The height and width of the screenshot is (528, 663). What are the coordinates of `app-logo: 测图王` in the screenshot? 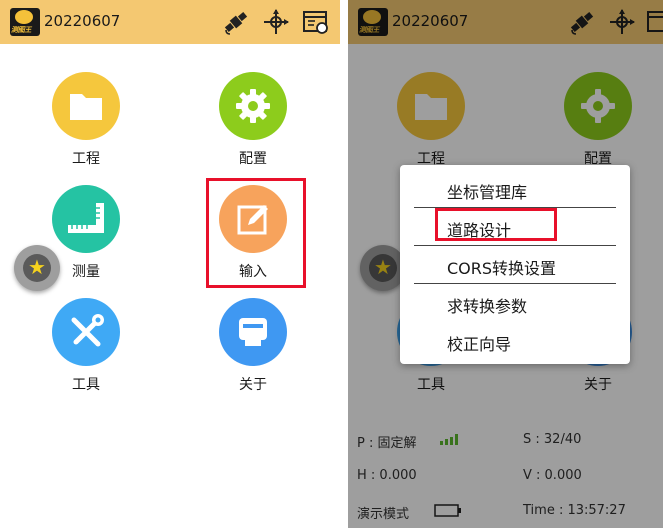 It's located at (25, 22).